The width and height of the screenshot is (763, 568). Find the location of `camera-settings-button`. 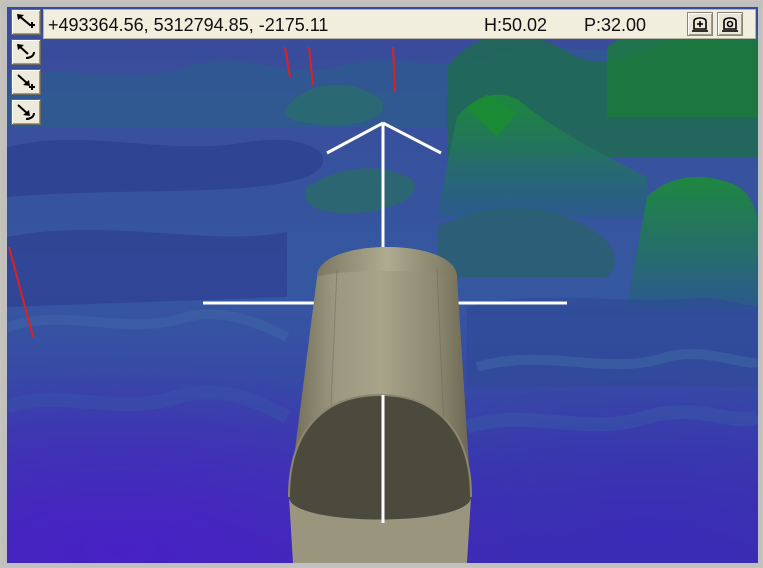

camera-settings-button is located at coordinates (730, 24).